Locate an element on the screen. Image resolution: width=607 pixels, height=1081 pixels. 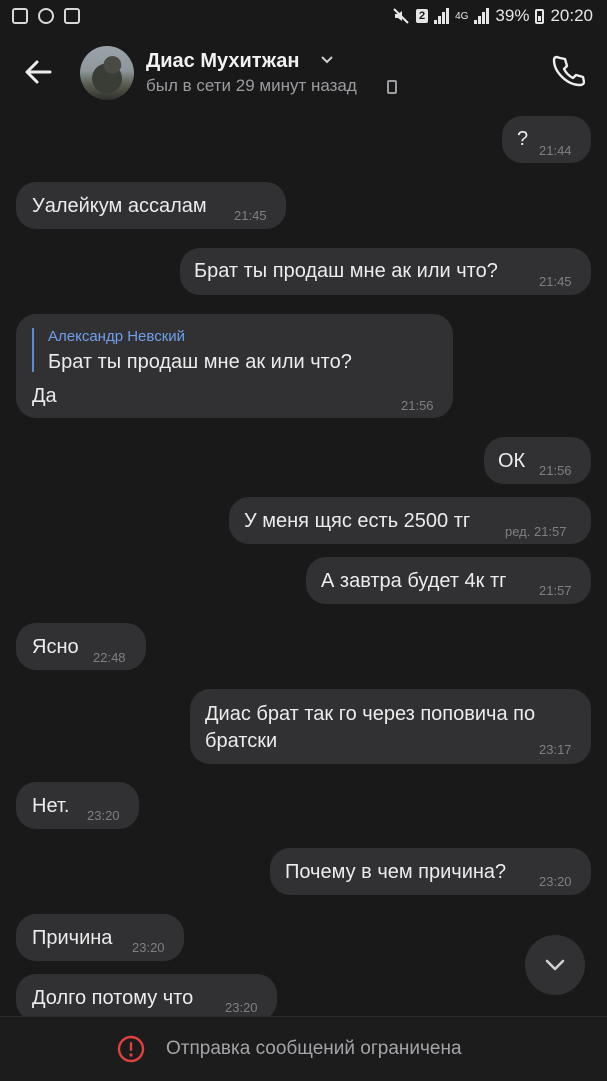
scroll-to-bottom-button is located at coordinates (555, 965).